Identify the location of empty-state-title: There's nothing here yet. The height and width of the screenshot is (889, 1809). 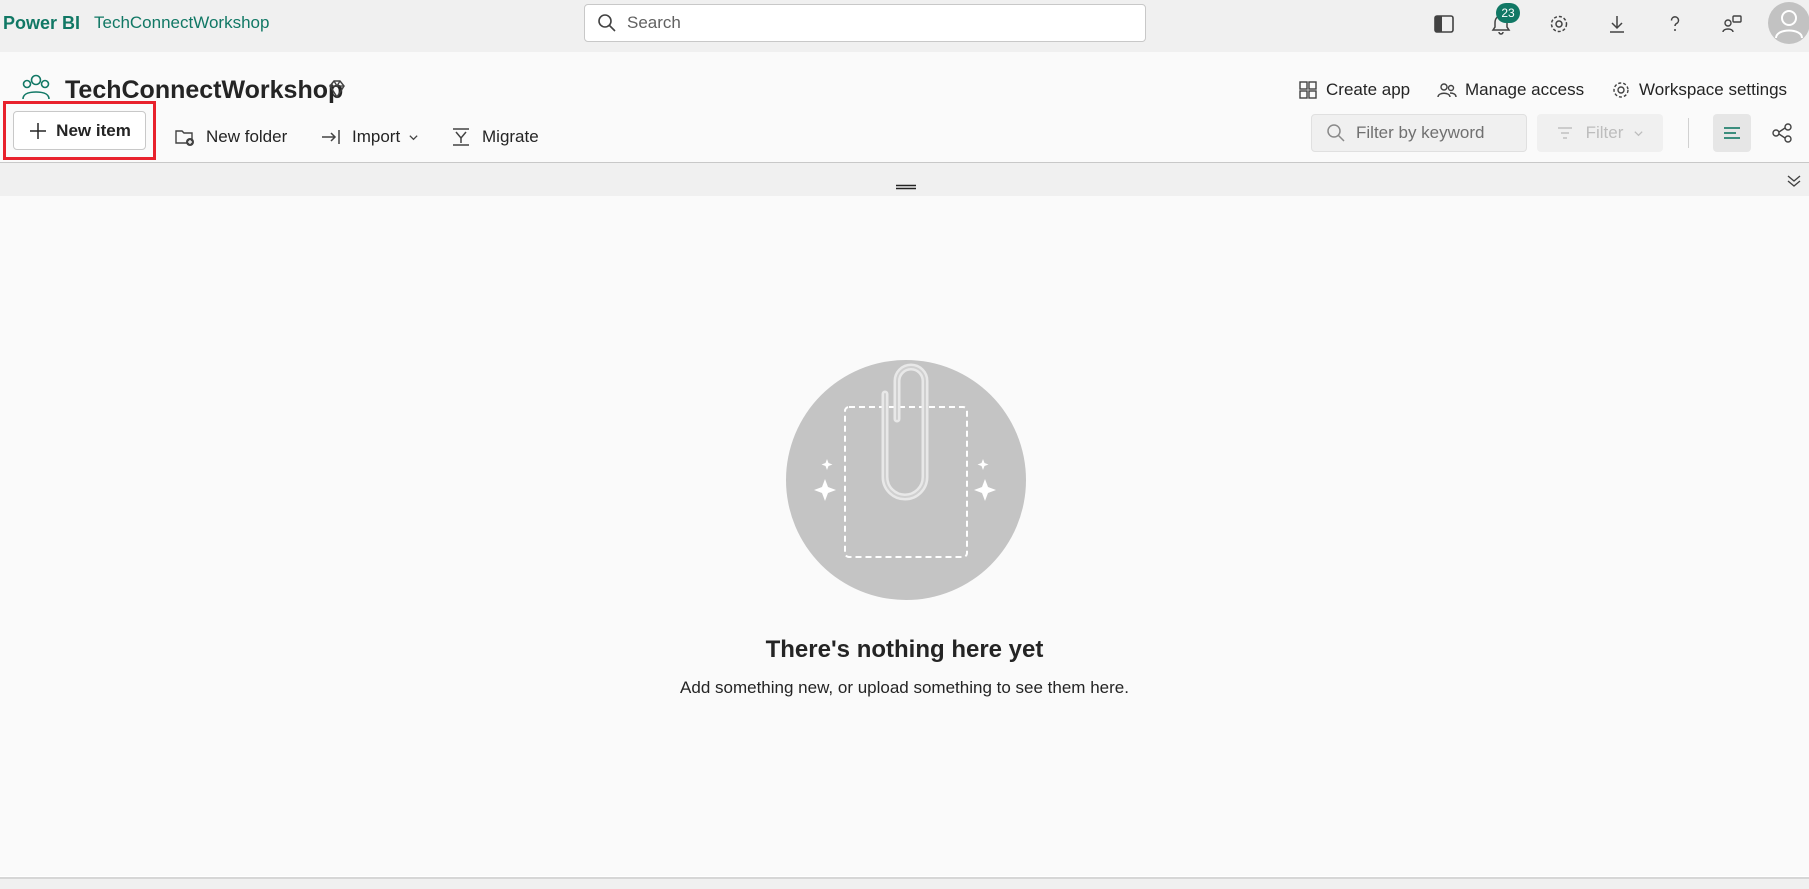
(904, 649).